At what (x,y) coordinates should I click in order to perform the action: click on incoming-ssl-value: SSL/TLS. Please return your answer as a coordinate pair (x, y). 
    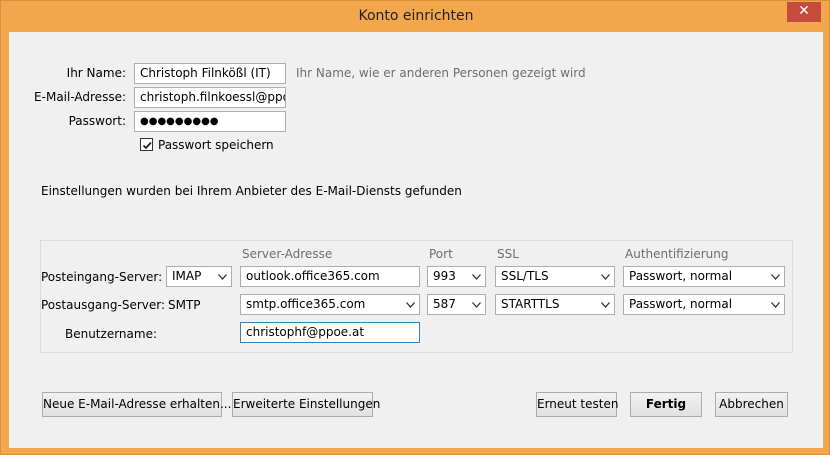
    Looking at the image, I should click on (525, 276).